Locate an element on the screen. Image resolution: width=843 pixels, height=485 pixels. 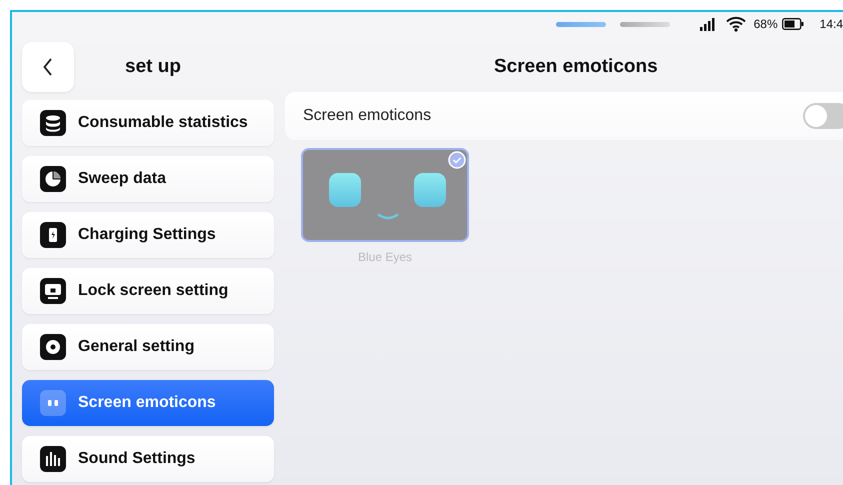
sidebar-item: Lock screen setting is located at coordinates (148, 291).